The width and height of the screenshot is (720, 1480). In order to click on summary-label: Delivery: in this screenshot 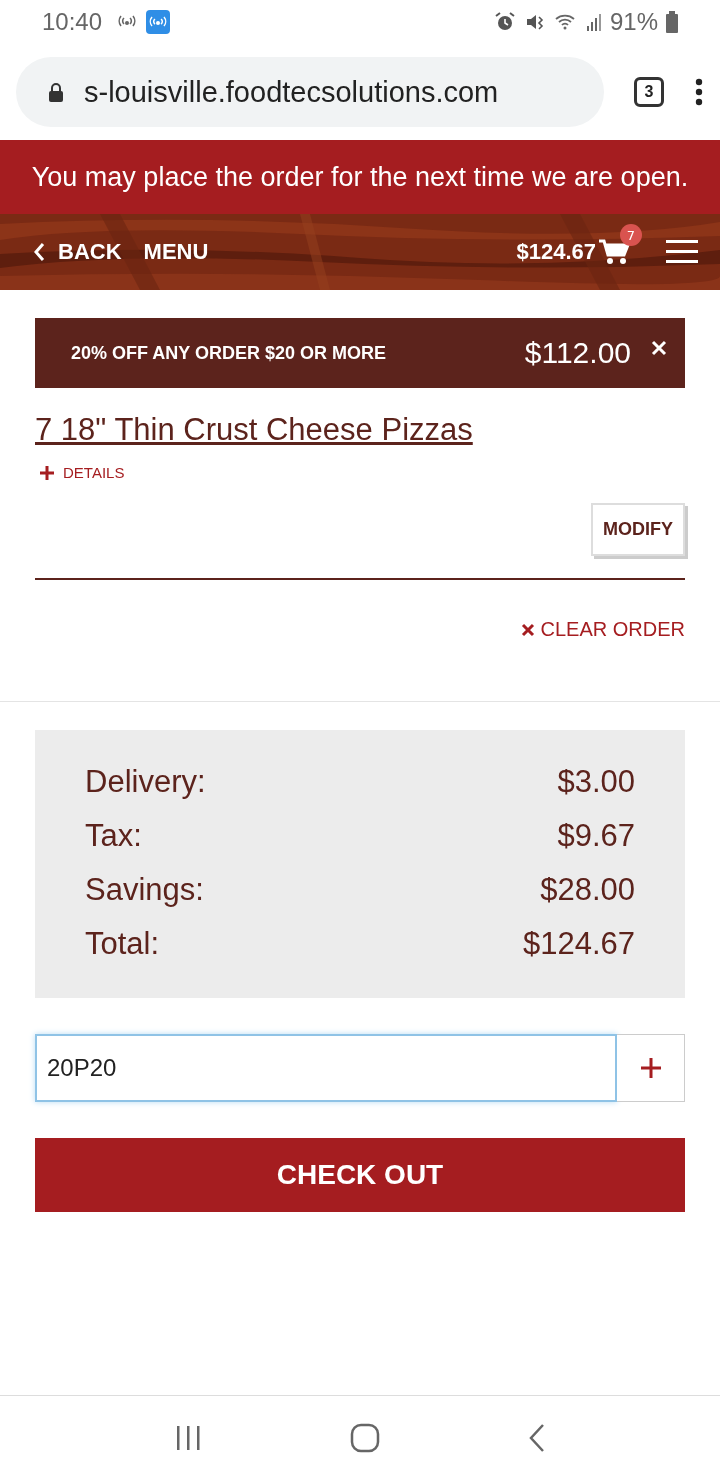, I will do `click(145, 782)`.